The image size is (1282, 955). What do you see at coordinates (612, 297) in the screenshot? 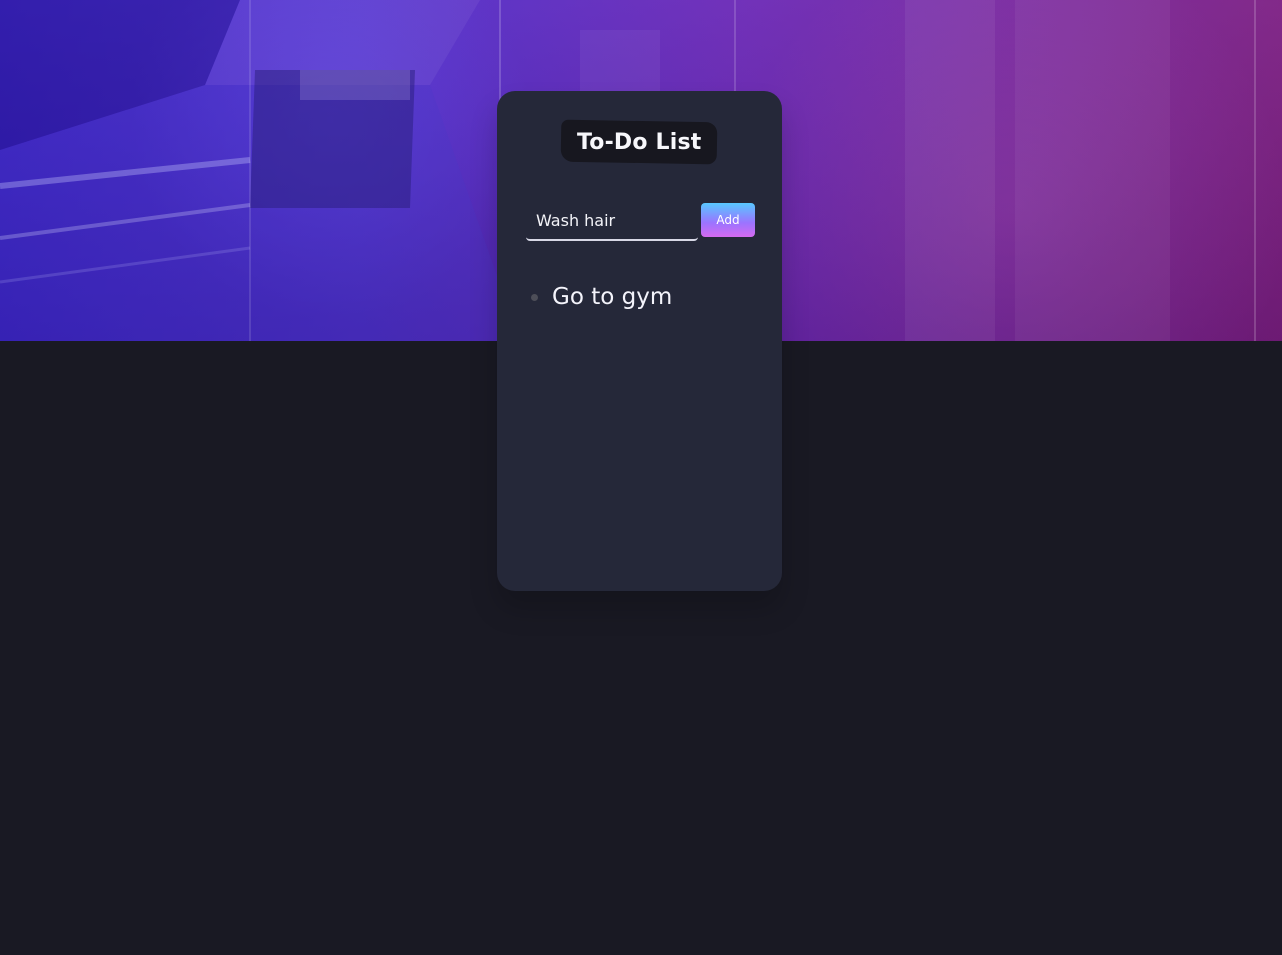
I see `todo-item-label: Go to gym` at bounding box center [612, 297].